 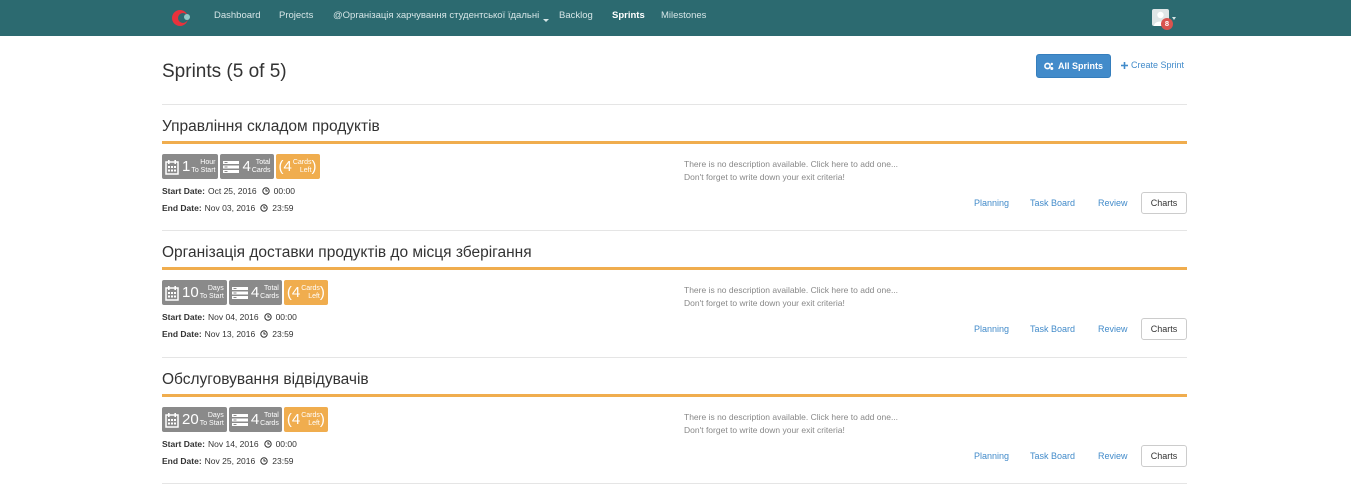 What do you see at coordinates (271, 127) in the screenshot?
I see `sprint-name: Управління складом продуктів` at bounding box center [271, 127].